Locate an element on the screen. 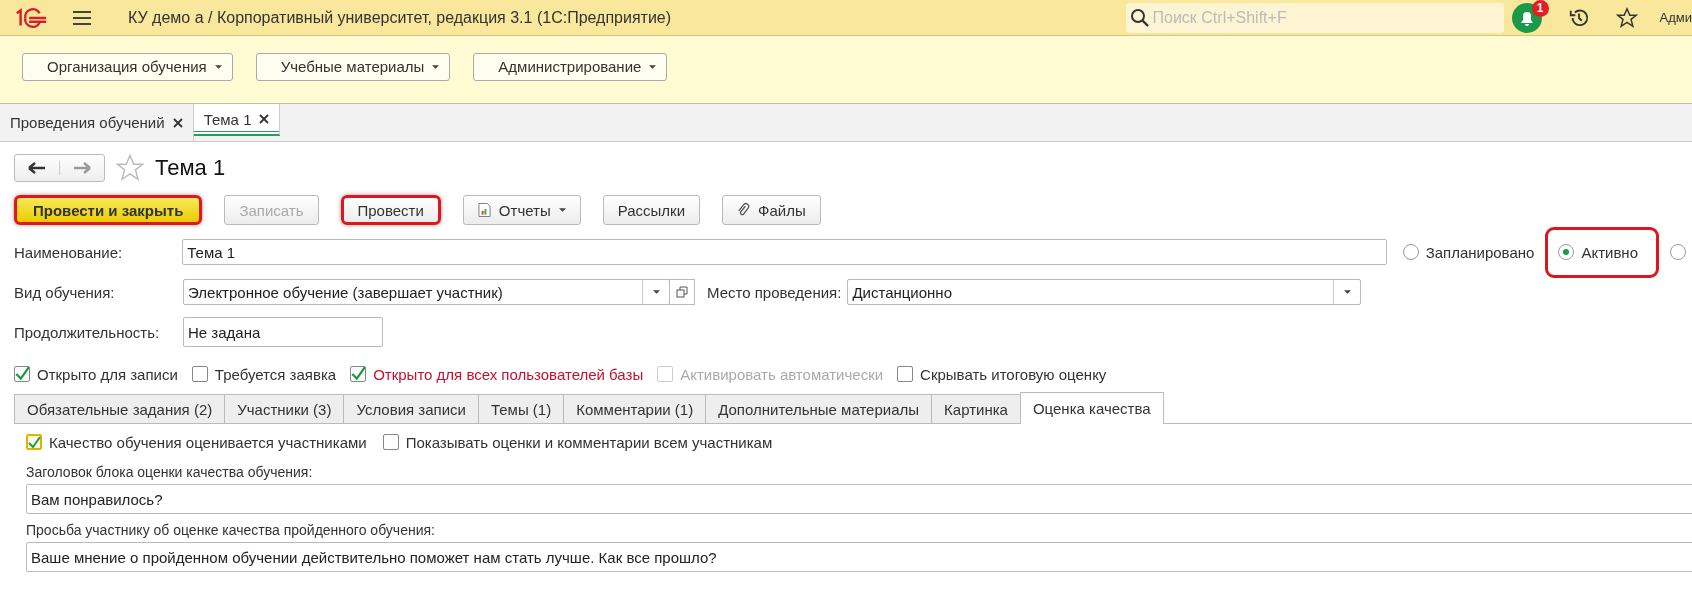  logo-icon is located at coordinates (31, 17).